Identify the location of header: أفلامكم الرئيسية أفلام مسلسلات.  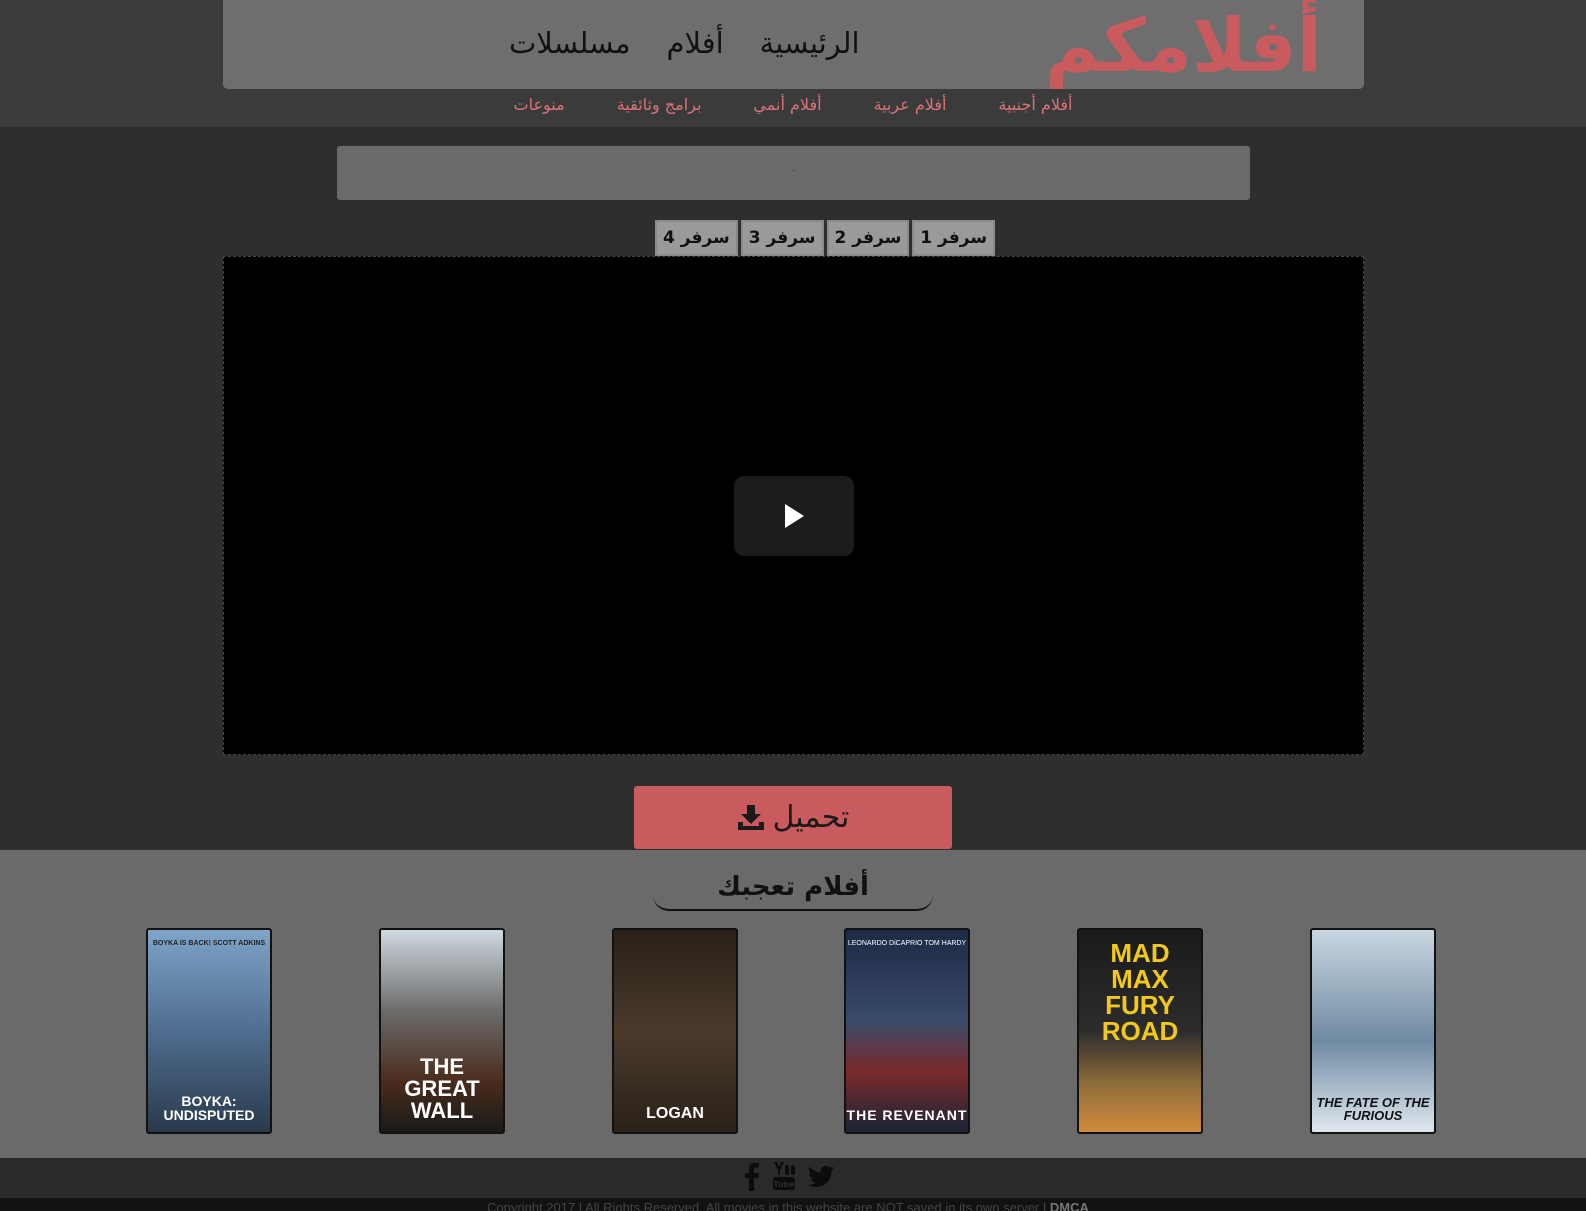
(793, 44).